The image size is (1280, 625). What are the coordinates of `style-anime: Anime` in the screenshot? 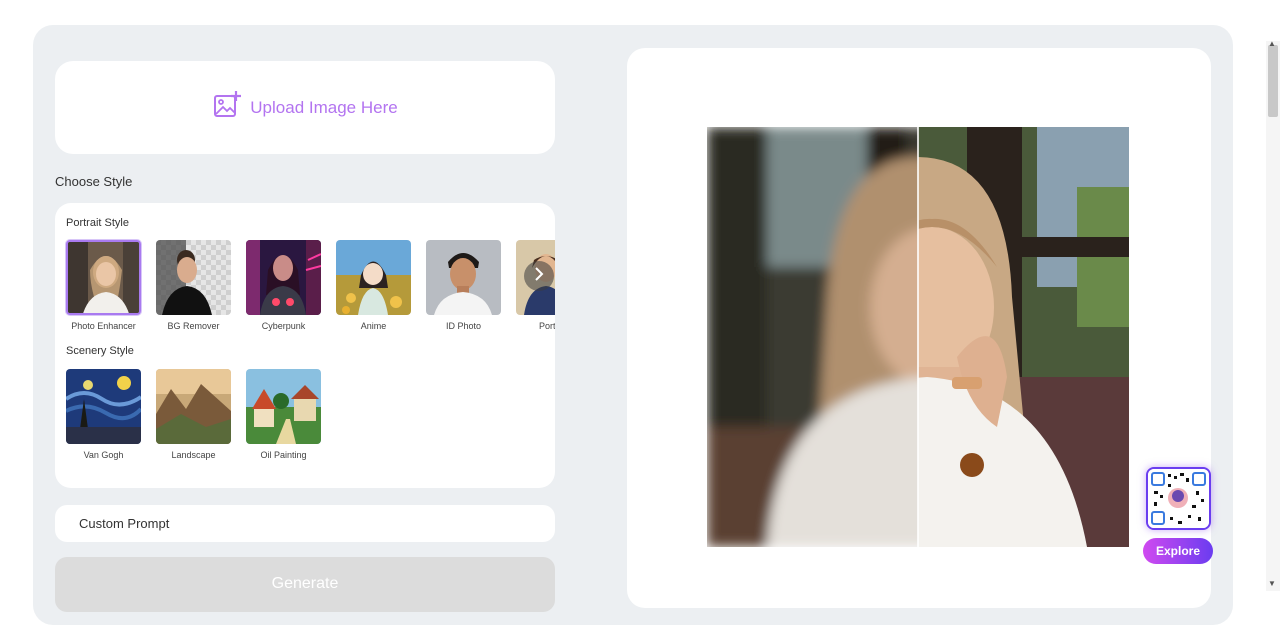 It's located at (373, 285).